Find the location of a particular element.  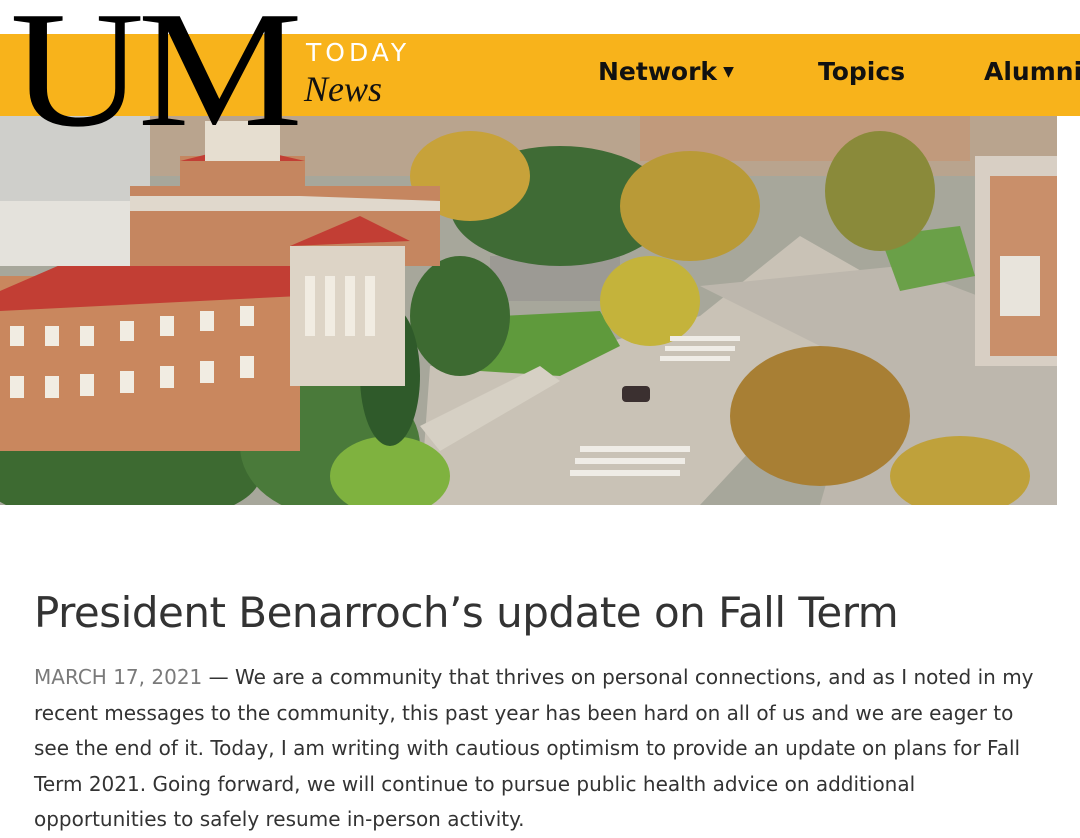

logo-news-text: News is located at coordinates (343, 89).